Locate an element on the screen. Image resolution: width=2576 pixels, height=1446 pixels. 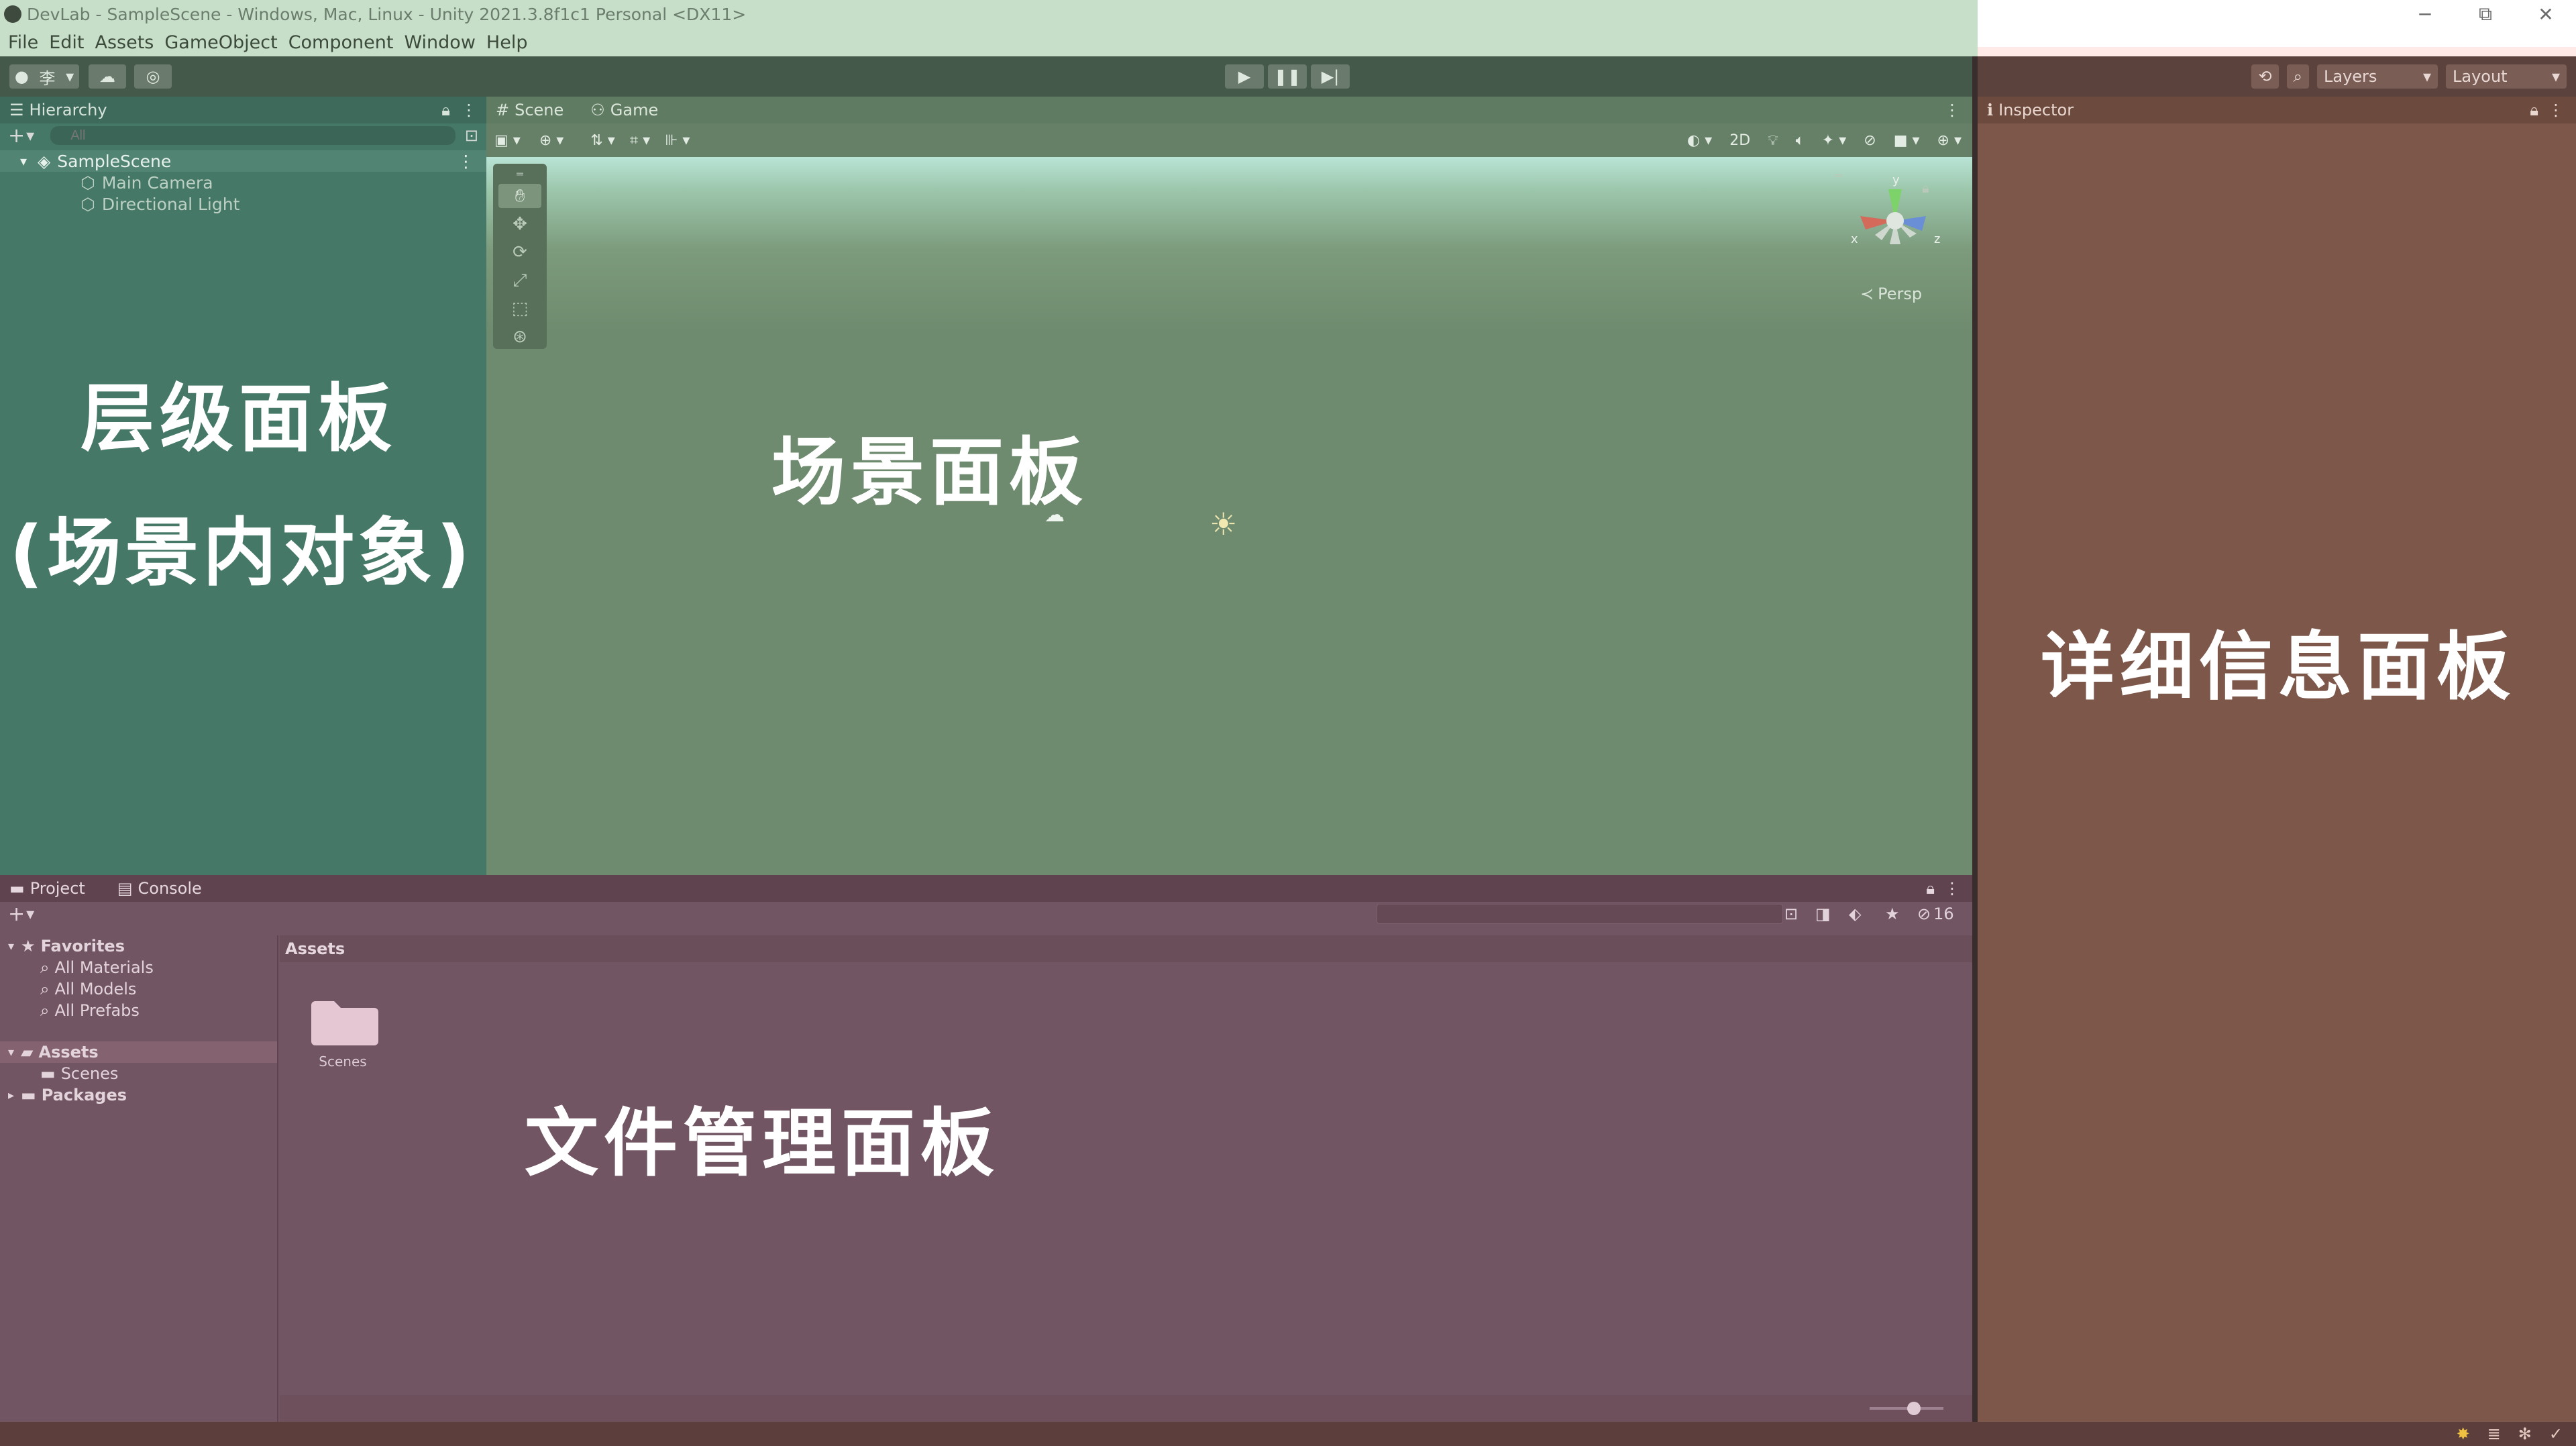
gameobject-cube-icon: ⬡ is located at coordinates (87, 183).